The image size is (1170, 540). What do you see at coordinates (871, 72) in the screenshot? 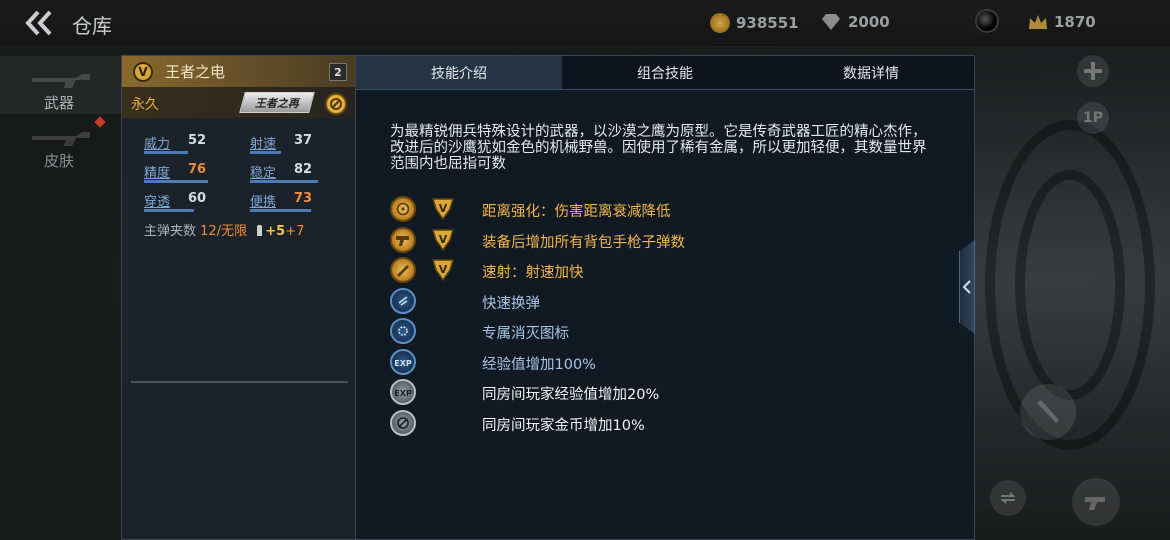
I see `tab-data-details: 数据详情` at bounding box center [871, 72].